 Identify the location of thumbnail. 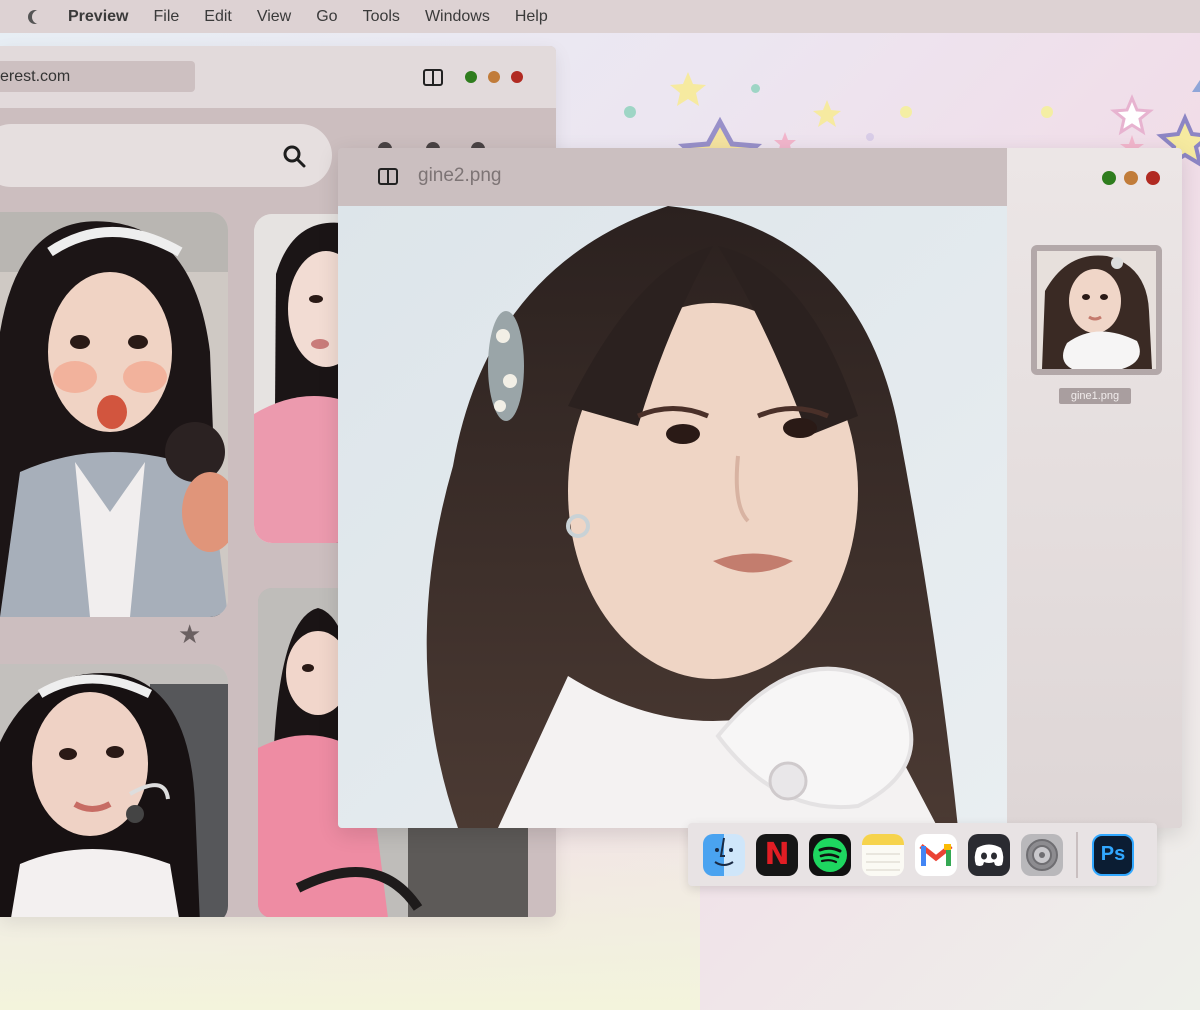
(1096, 310).